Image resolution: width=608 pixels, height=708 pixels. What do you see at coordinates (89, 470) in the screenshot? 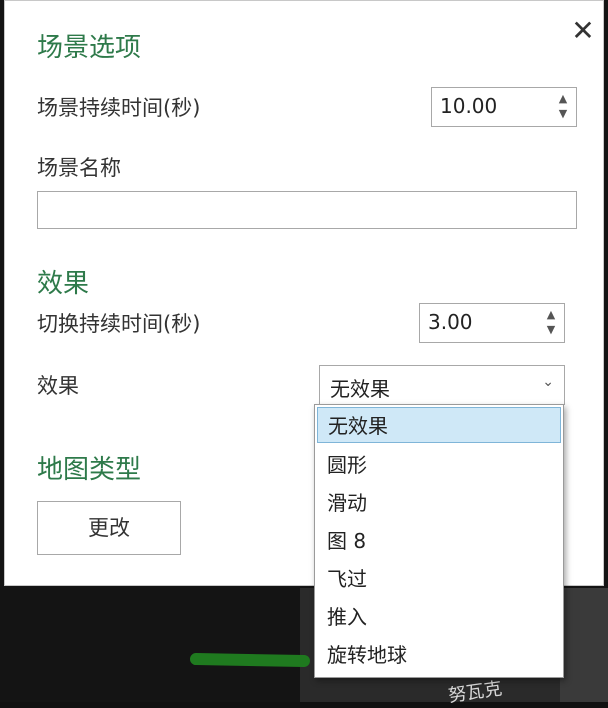
I see `map-type-heading: 地图类型` at bounding box center [89, 470].